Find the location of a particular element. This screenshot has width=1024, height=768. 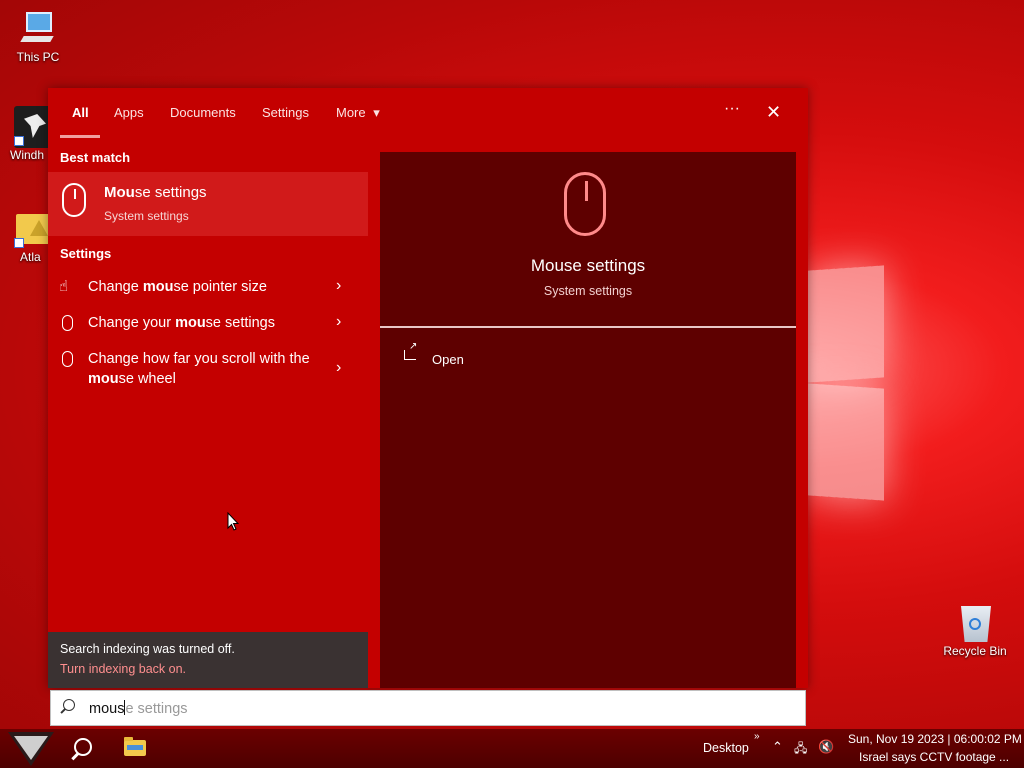

desktop-toolbar-label: Desktop is located at coordinates (726, 748).